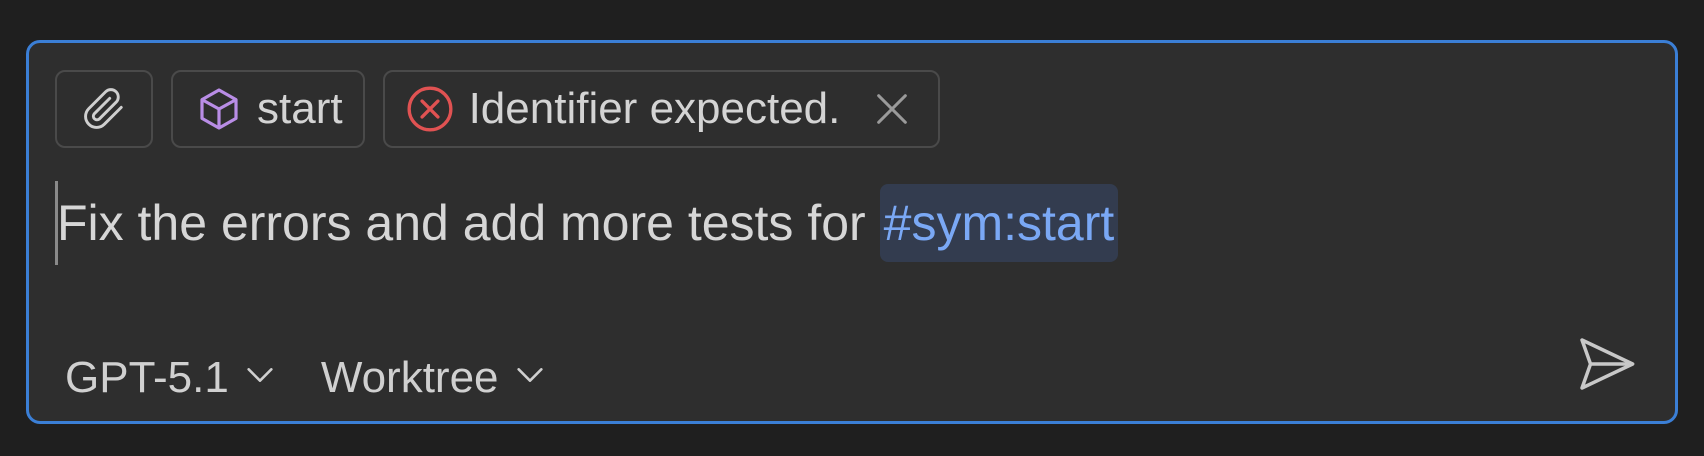  I want to click on send-icon, so click(1606, 366).